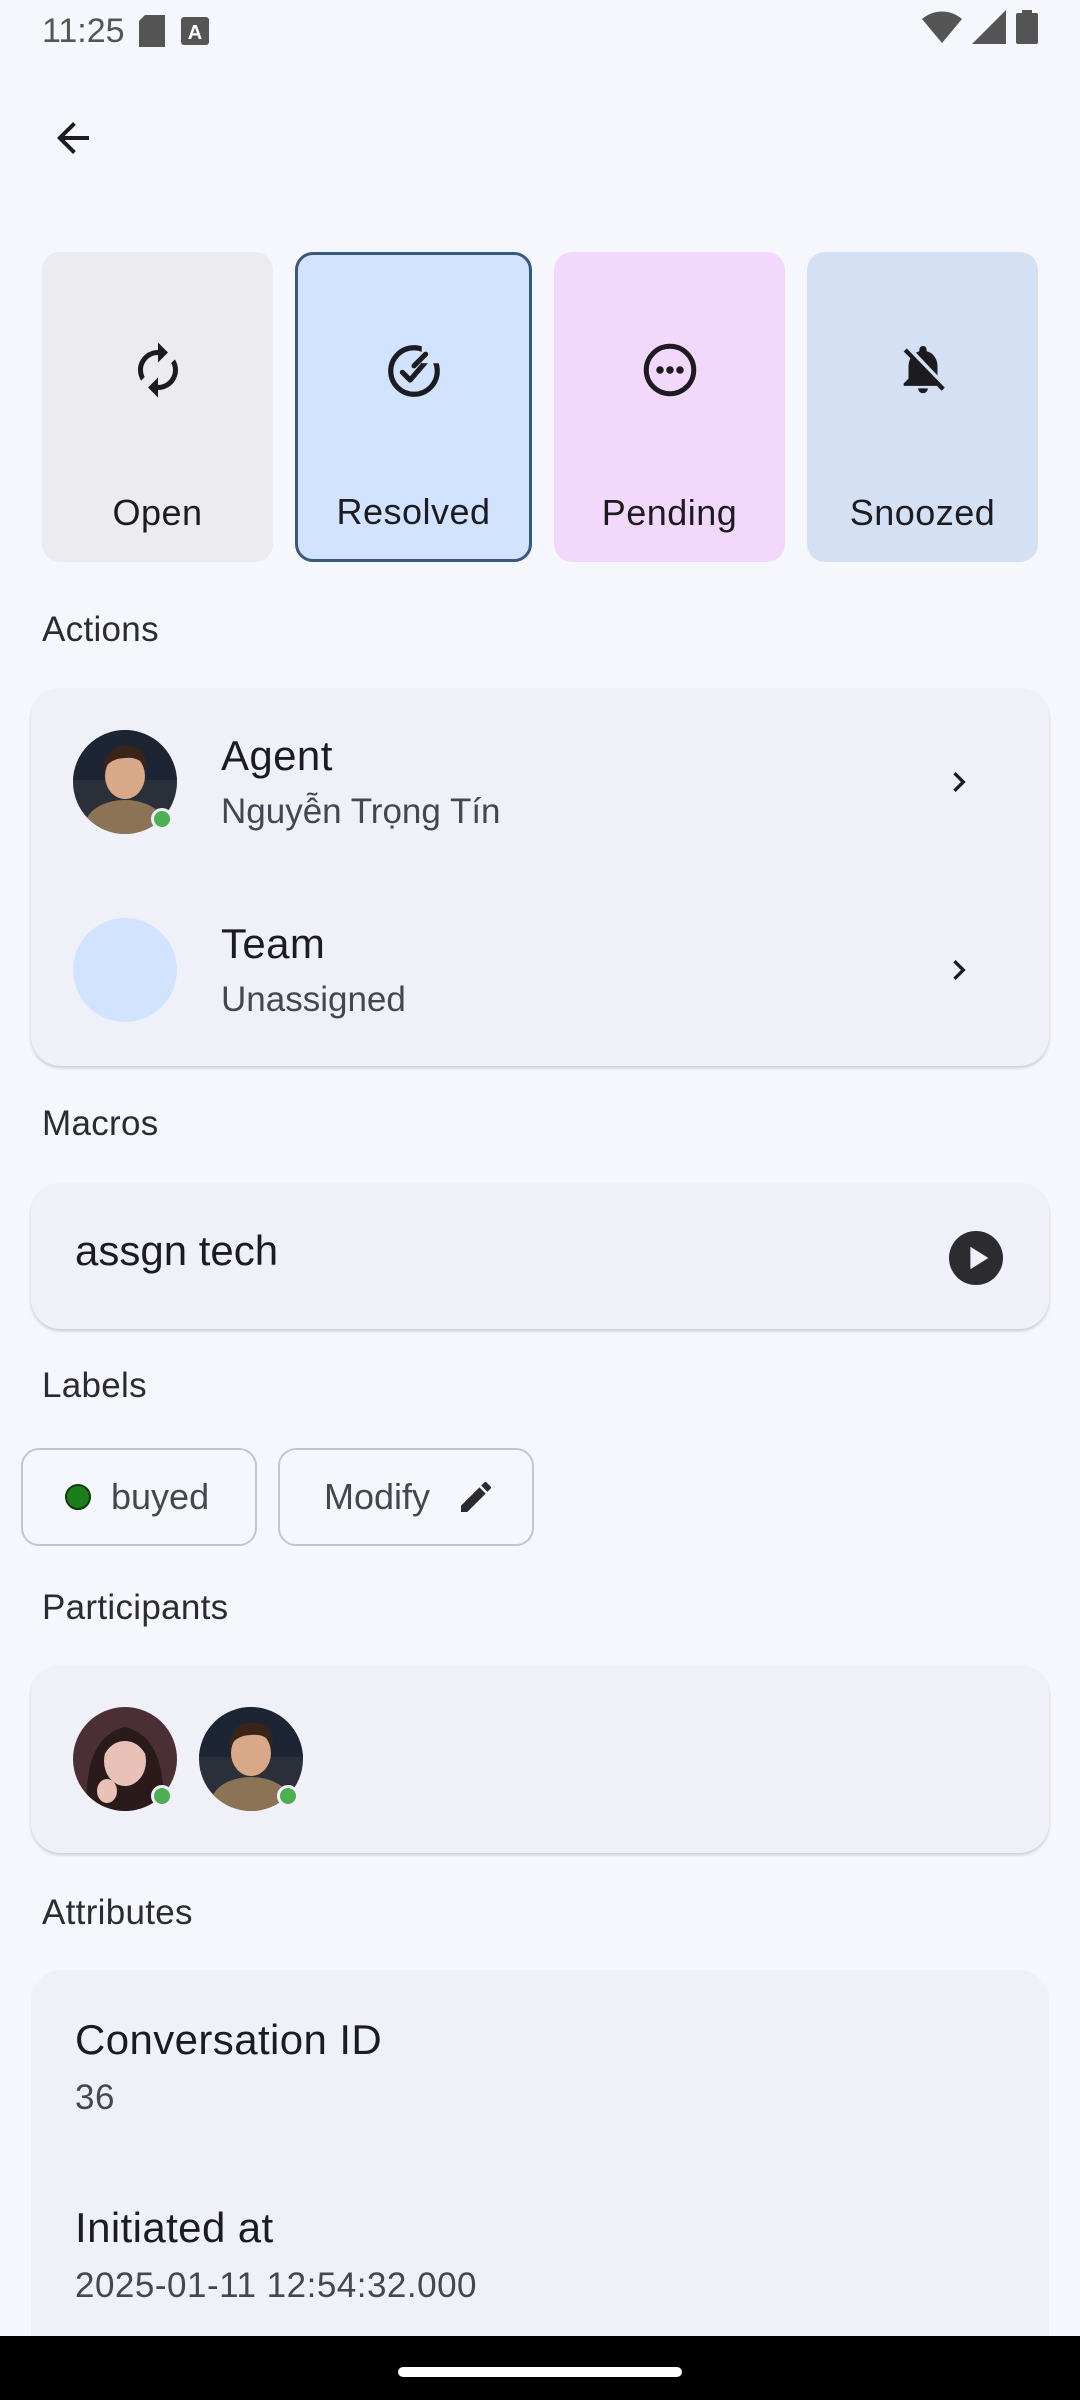  What do you see at coordinates (476, 1496) in the screenshot?
I see `edit-pencil-icon` at bounding box center [476, 1496].